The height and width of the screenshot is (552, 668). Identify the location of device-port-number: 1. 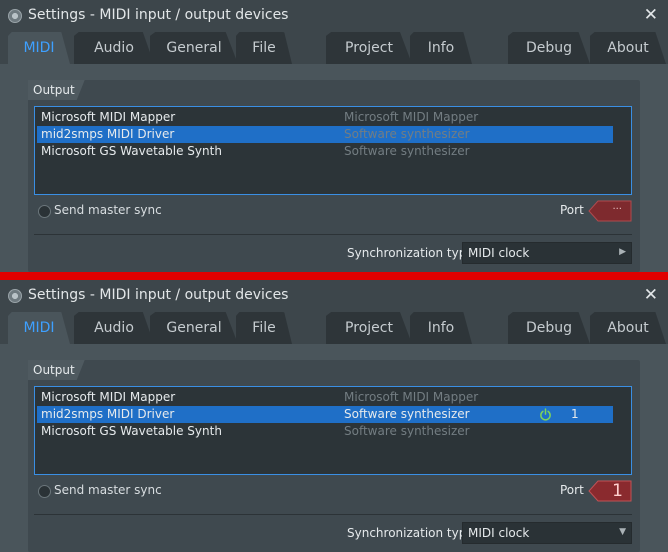
(575, 414).